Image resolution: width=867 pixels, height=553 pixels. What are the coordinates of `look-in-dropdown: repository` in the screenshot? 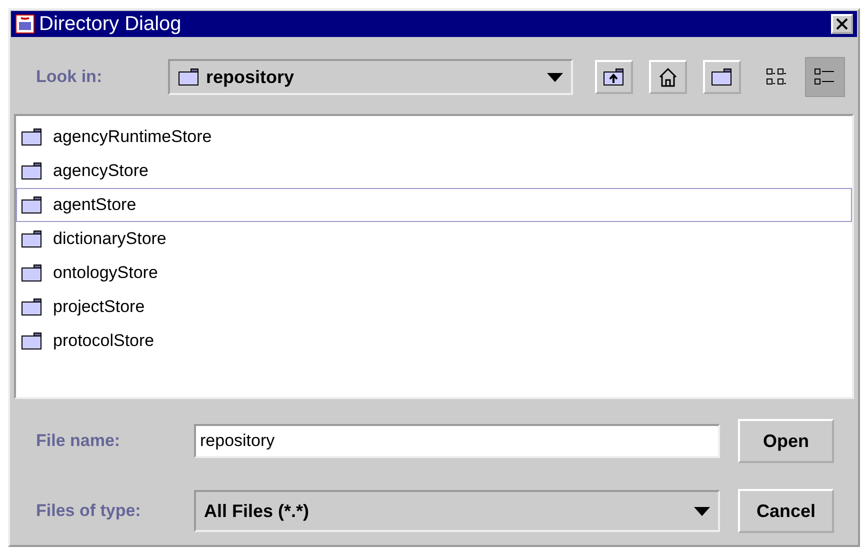 It's located at (370, 77).